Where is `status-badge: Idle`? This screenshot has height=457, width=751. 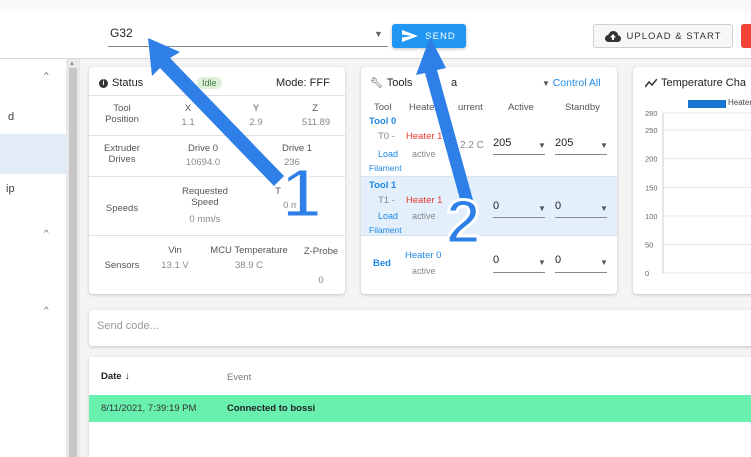
status-badge: Idle is located at coordinates (209, 83).